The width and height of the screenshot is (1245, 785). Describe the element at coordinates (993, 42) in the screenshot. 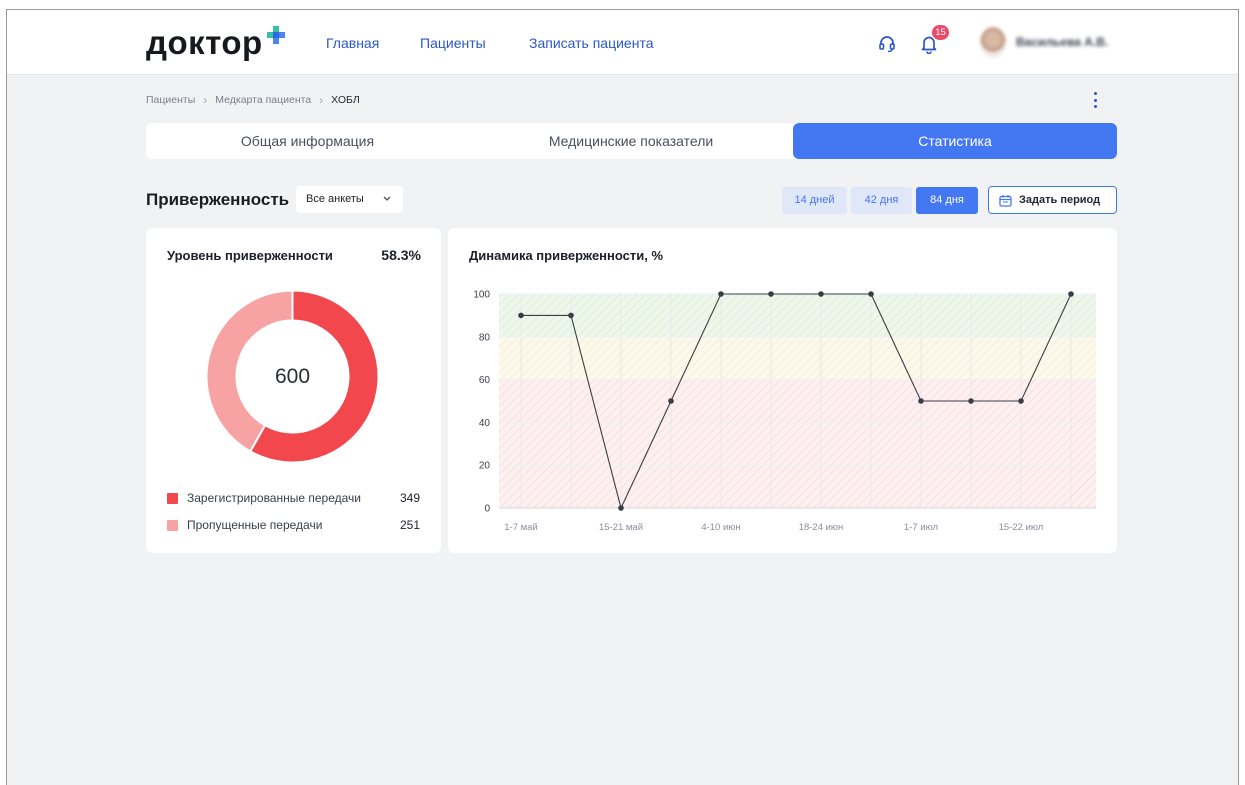

I see `avatar` at that location.